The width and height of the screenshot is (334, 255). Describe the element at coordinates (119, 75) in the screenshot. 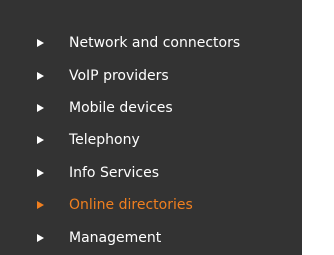

I see `menu-item-label: VoIP providers` at that location.